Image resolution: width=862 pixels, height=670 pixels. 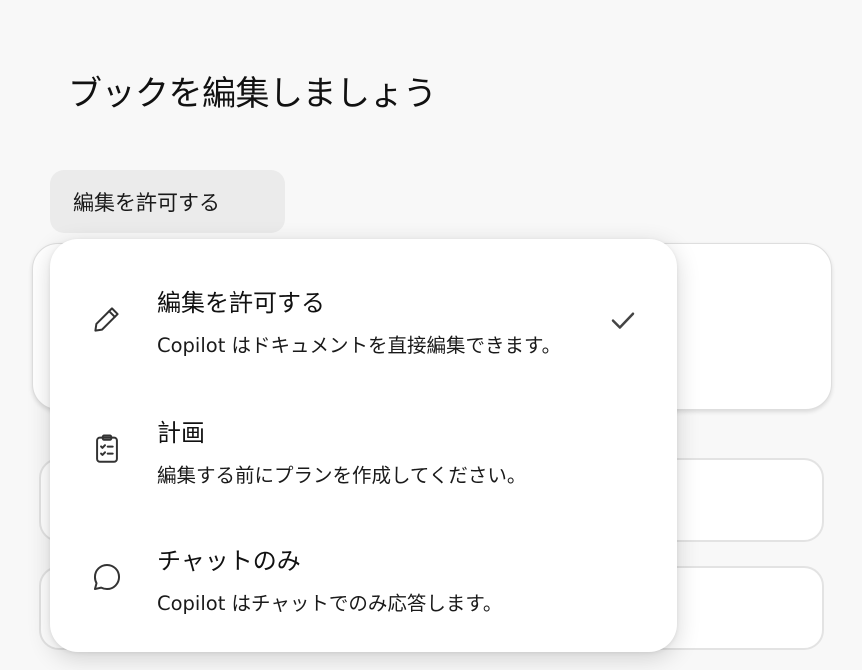 I want to click on edit-mode-dropdown-trigger: 編集を許可する, so click(x=167, y=201).